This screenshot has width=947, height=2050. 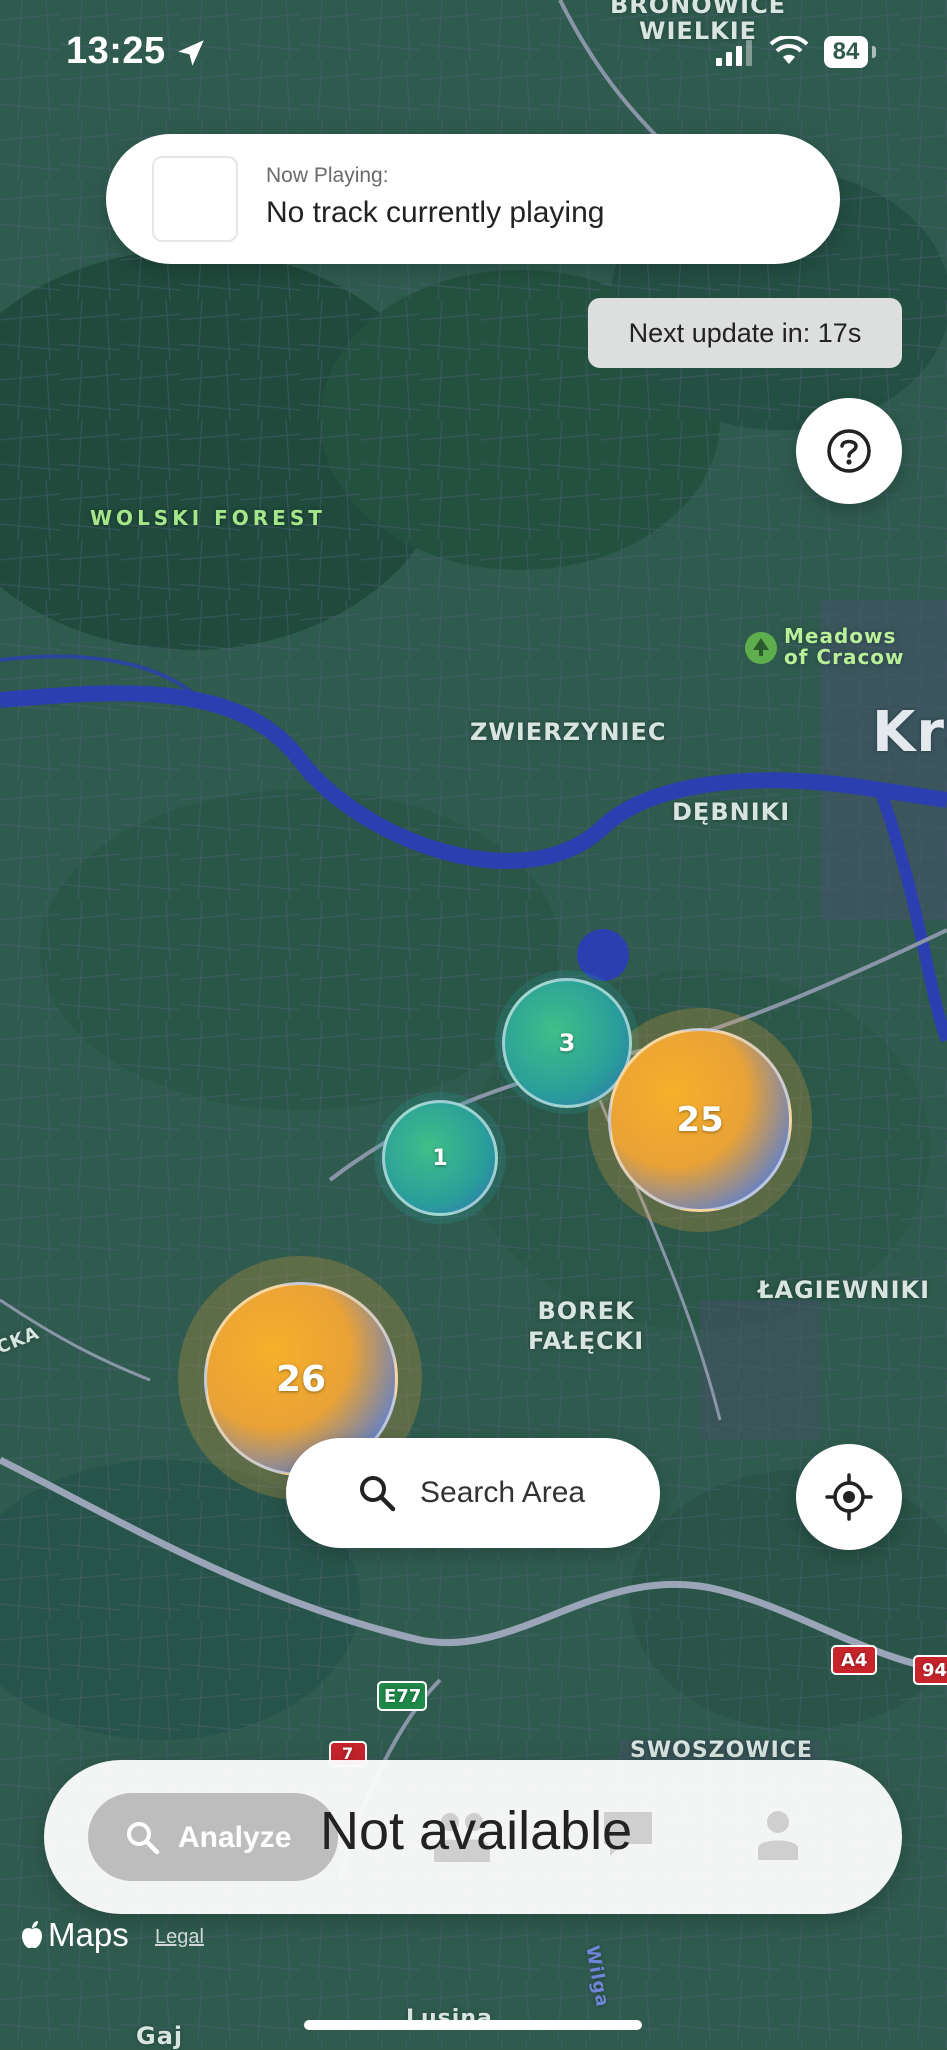 I want to click on status-time: 13:25, so click(x=116, y=51).